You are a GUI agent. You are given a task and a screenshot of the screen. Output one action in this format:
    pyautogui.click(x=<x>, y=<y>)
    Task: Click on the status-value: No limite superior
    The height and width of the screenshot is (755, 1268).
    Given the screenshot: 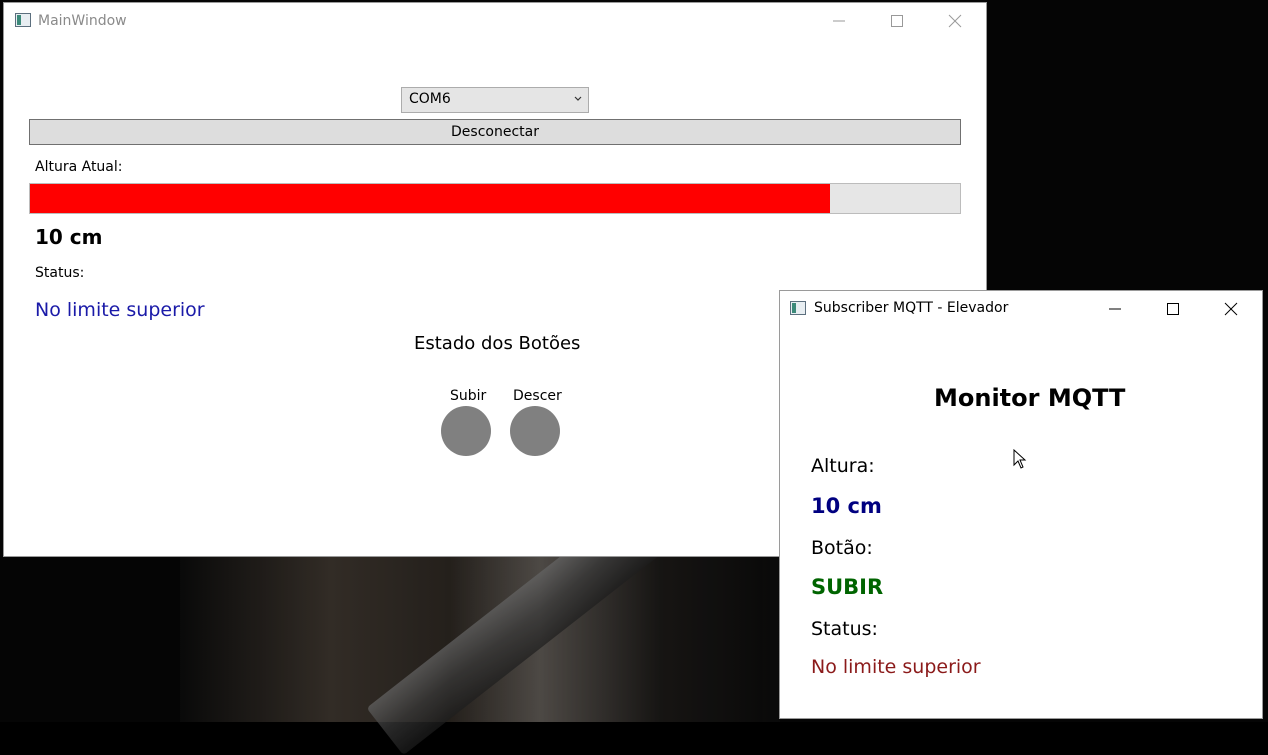 What is the action you would take?
    pyautogui.click(x=120, y=310)
    